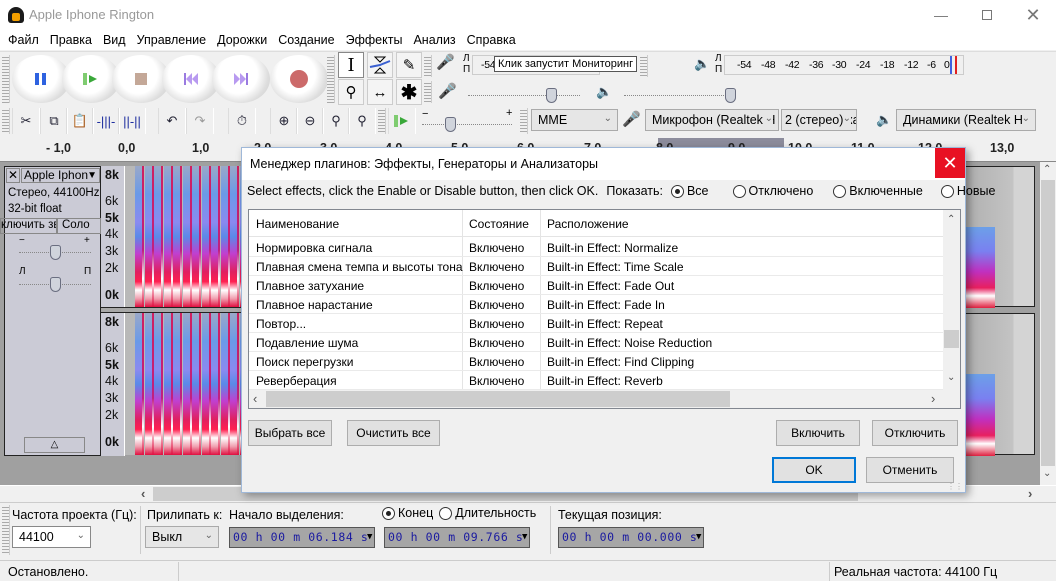  I want to click on scroll-down-icon: ⌄, so click(1047, 473).